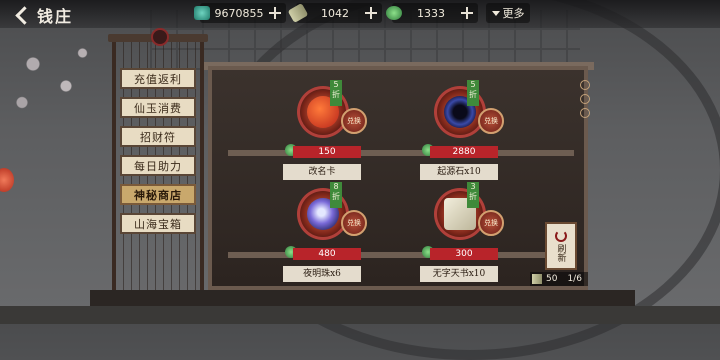  Describe the element at coordinates (561, 236) in the screenshot. I see `refresh-icon` at that location.